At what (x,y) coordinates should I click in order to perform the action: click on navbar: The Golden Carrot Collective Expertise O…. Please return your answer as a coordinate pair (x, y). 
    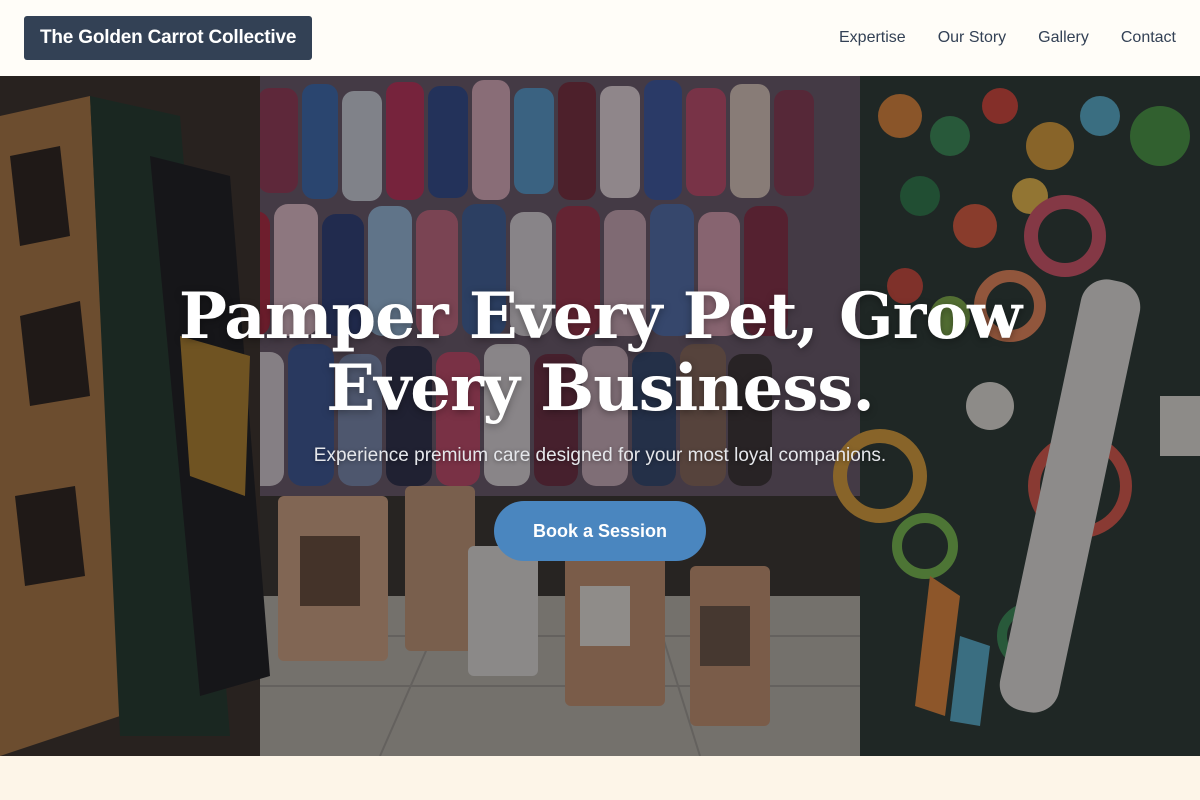
    Looking at the image, I should click on (600, 38).